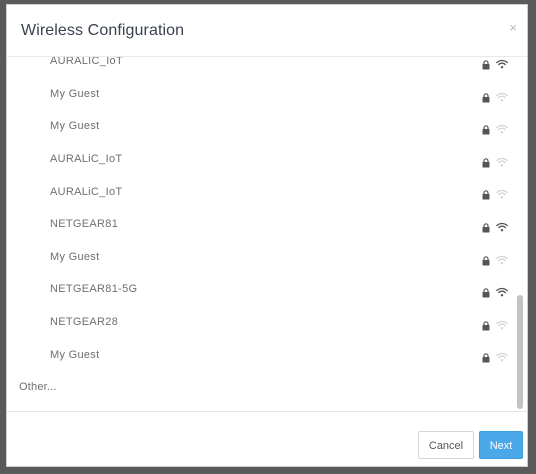 This screenshot has height=474, width=536. I want to click on network-name: NETGEAR81, so click(84, 224).